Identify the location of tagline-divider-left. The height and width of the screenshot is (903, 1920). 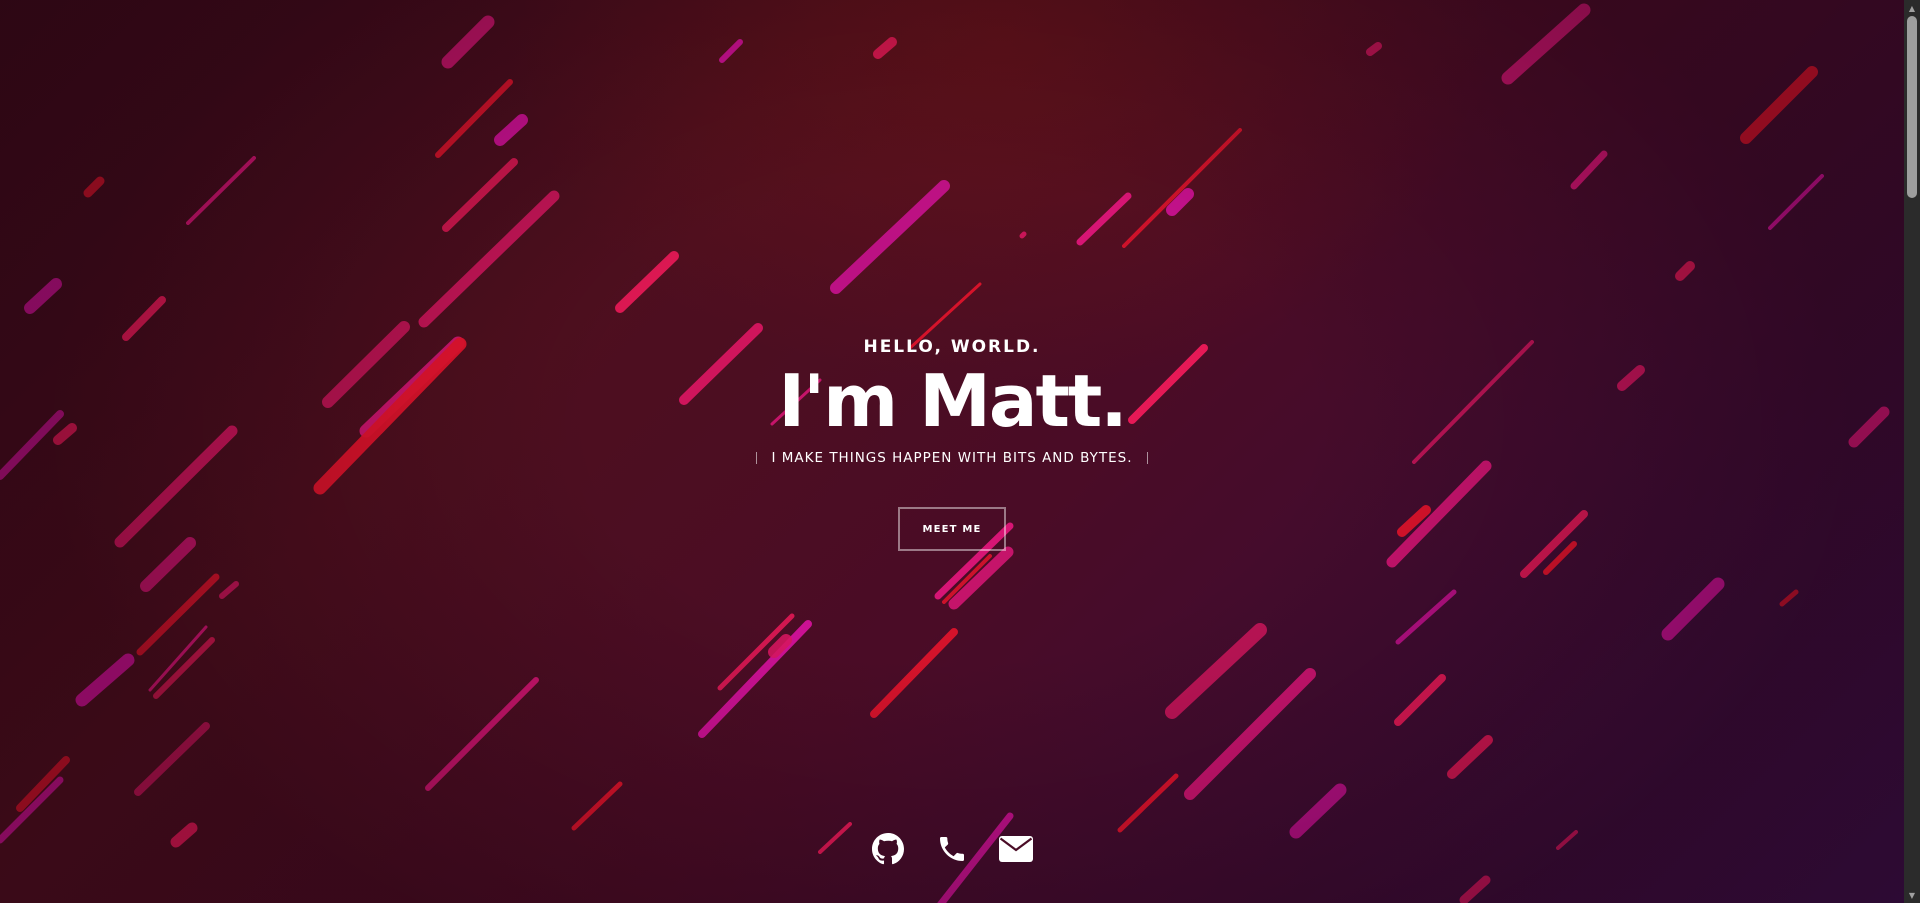
(757, 458).